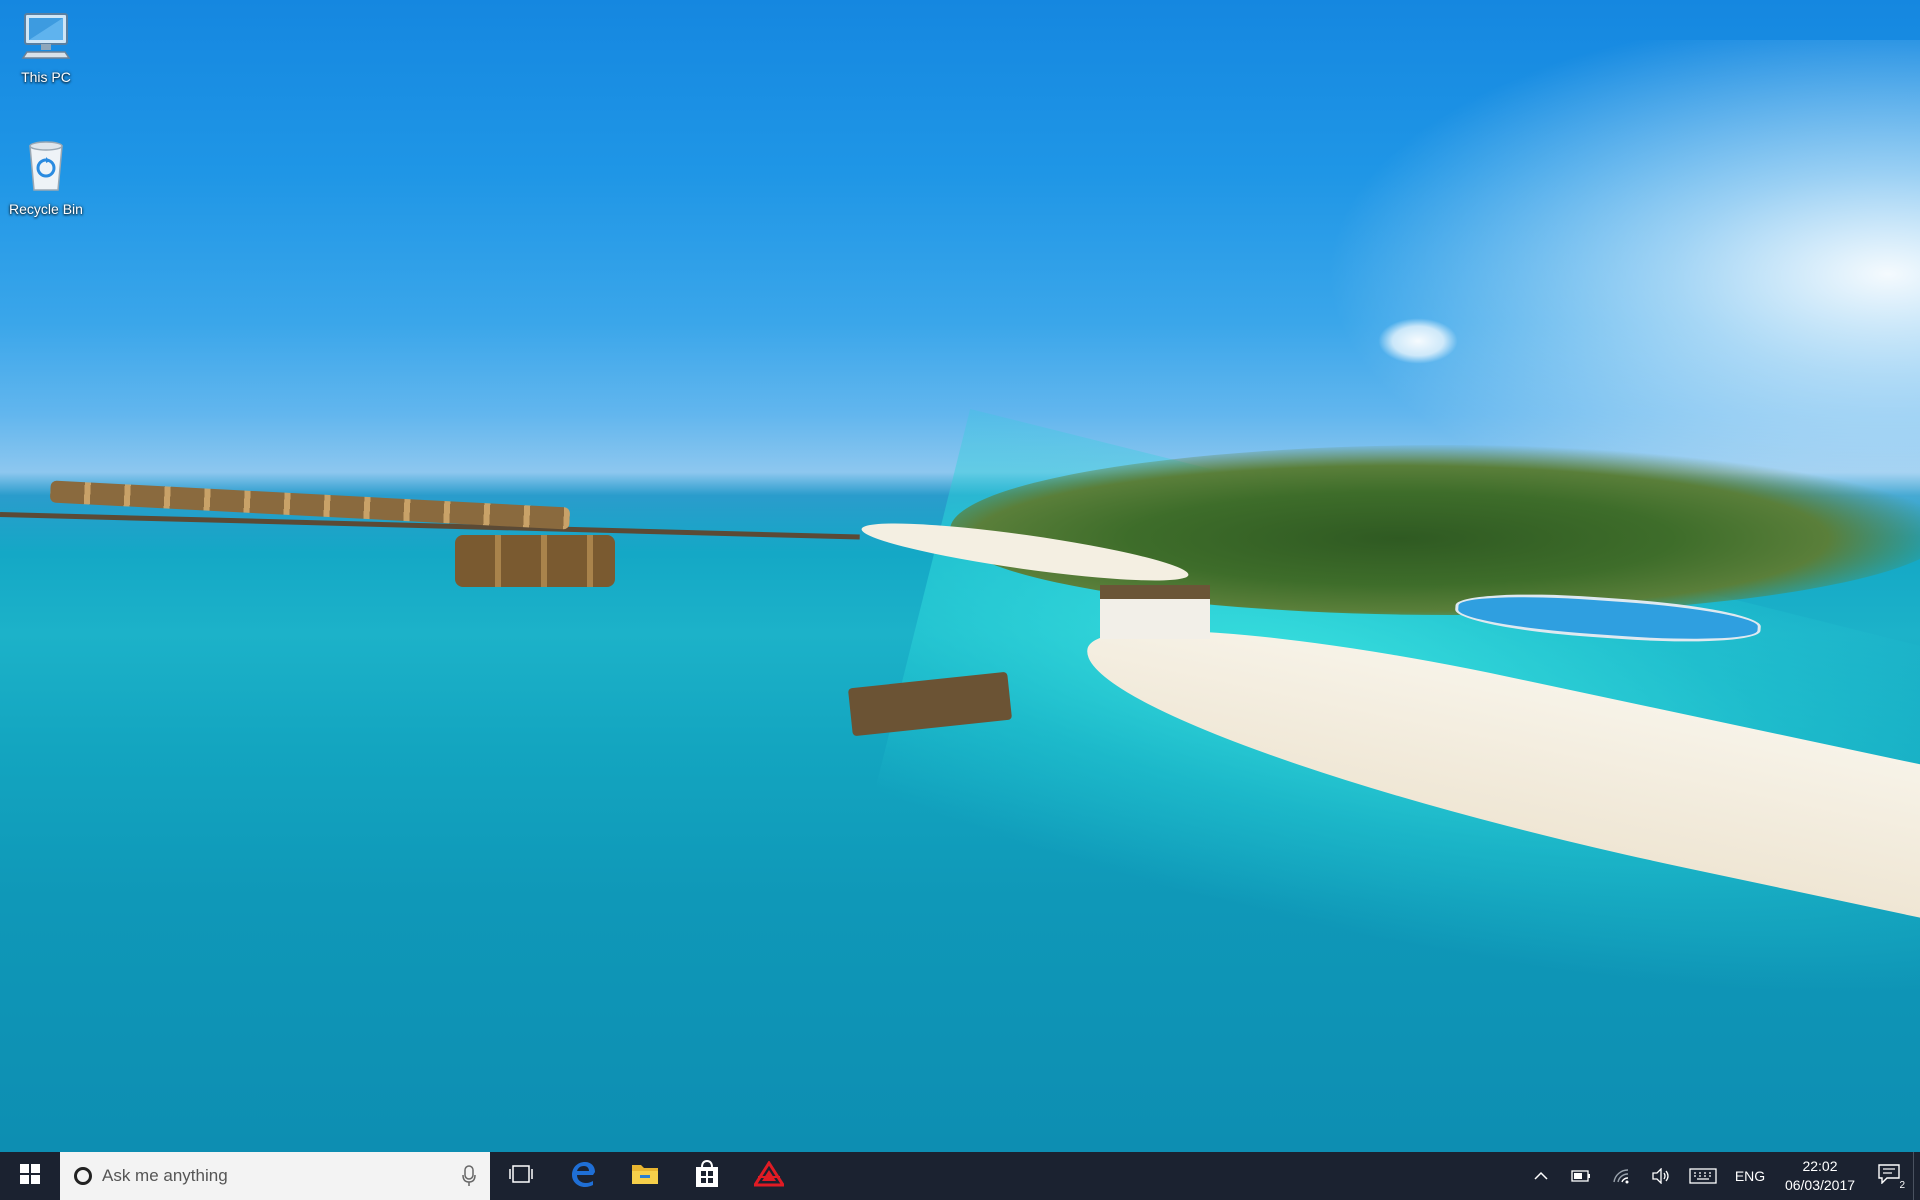 This screenshot has height=1200, width=1920. I want to click on clock-time: 22:02, so click(1820, 1166).